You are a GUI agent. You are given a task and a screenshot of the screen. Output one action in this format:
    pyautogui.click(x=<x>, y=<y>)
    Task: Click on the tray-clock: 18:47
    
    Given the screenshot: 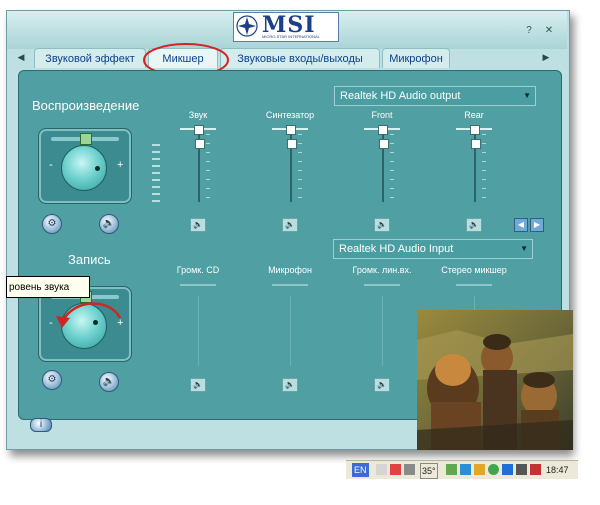 What is the action you would take?
    pyautogui.click(x=557, y=470)
    